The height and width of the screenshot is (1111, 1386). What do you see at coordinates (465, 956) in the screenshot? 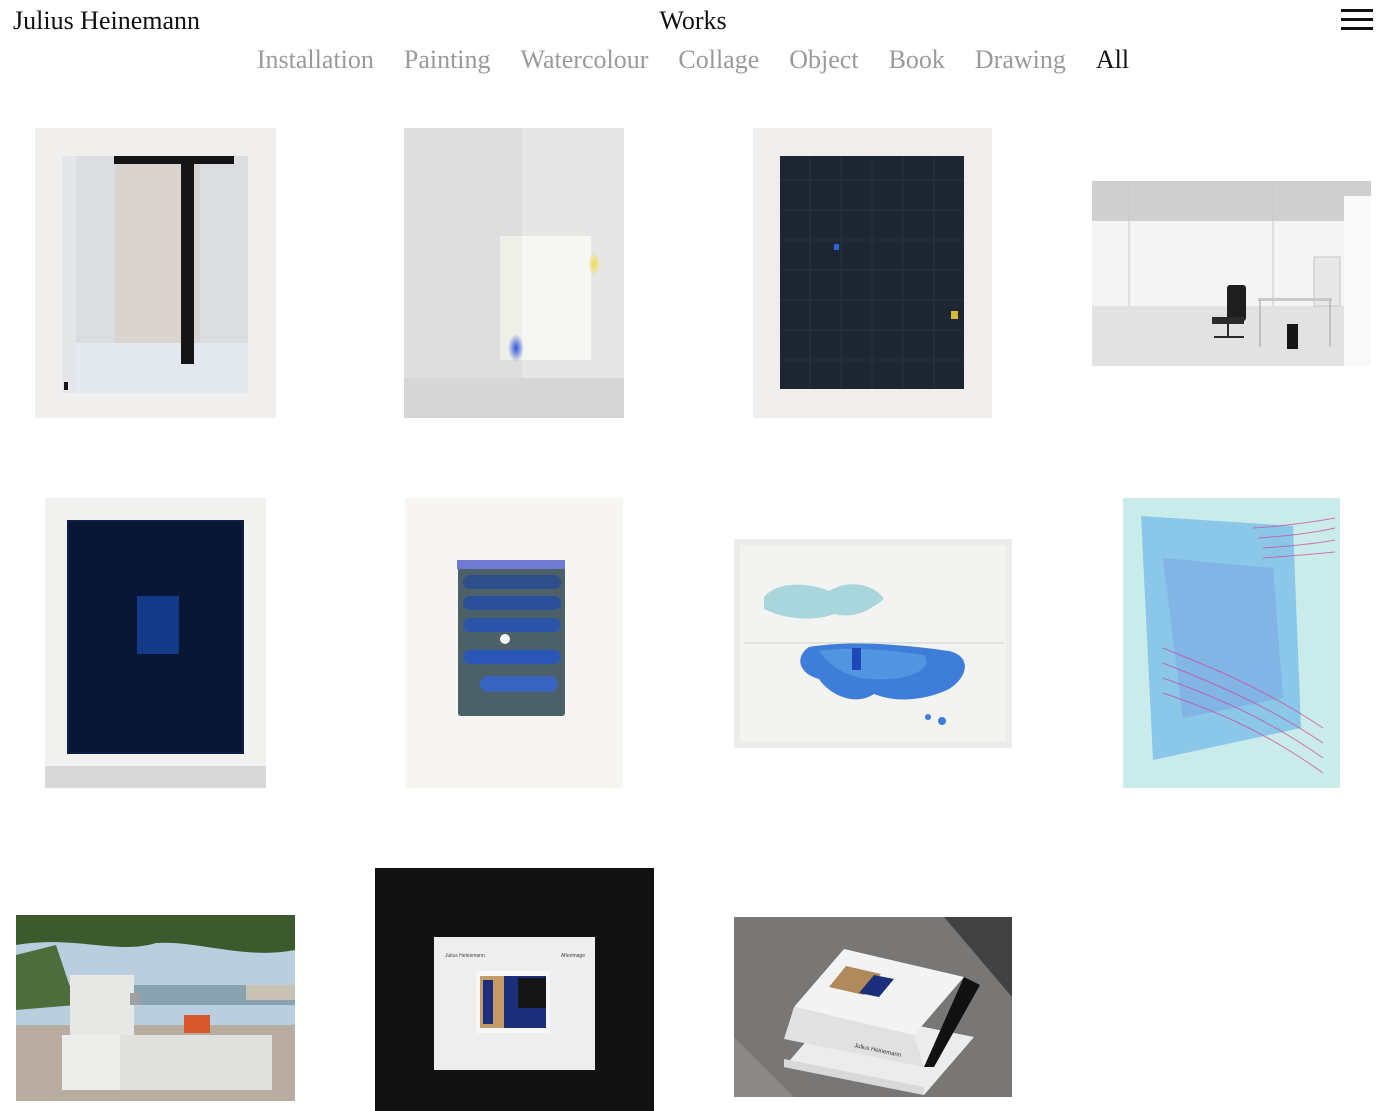
I see `book-author-text: Julius Heinemann` at bounding box center [465, 956].